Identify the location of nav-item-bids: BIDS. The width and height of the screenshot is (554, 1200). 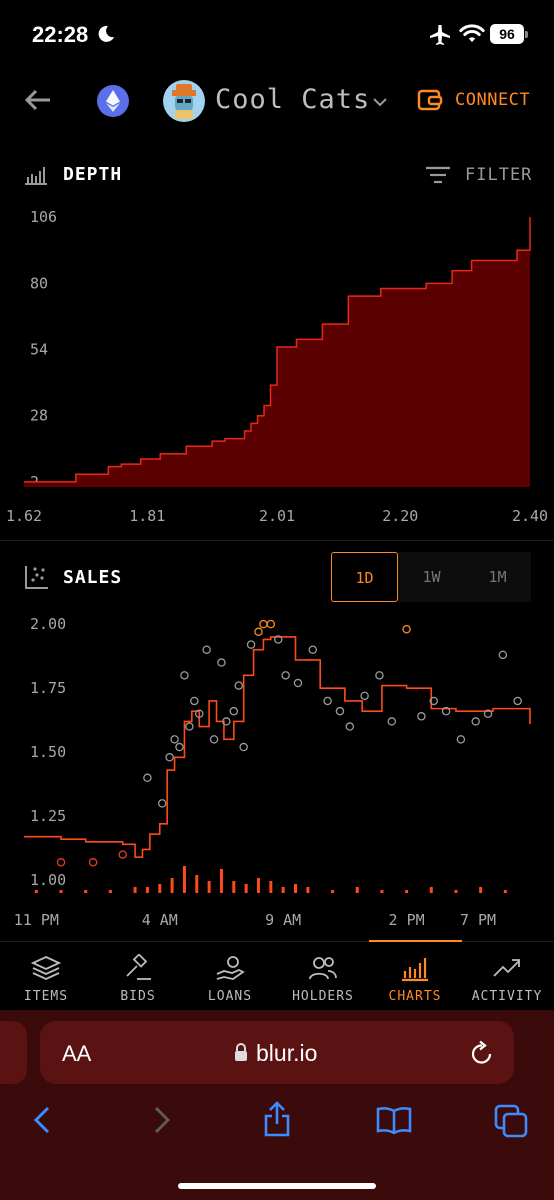
(138, 978).